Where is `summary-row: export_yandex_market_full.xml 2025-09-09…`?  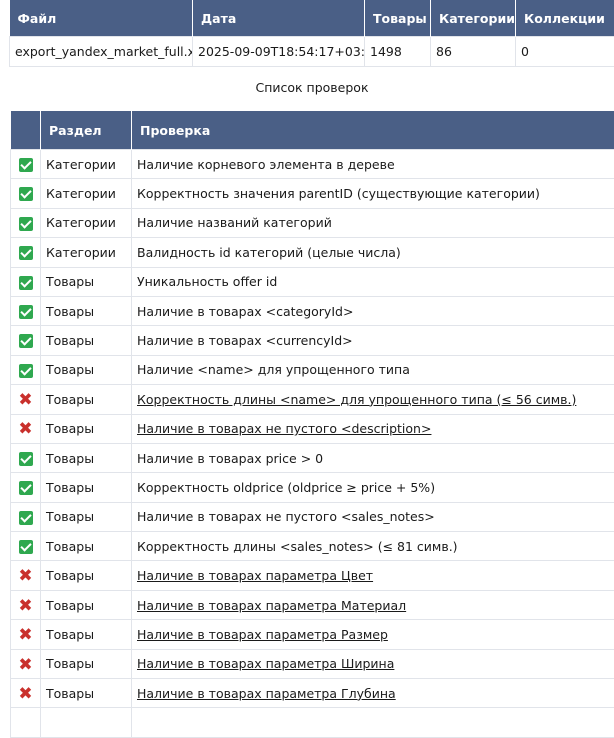
summary-row: export_yandex_market_full.xml 2025-09-09… is located at coordinates (312, 52).